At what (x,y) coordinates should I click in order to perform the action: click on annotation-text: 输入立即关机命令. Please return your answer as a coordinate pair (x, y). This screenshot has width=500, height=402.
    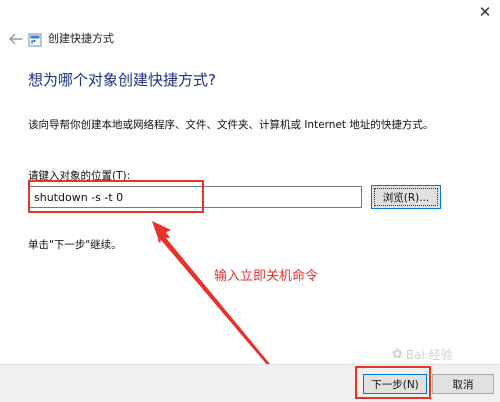
    Looking at the image, I should click on (266, 276).